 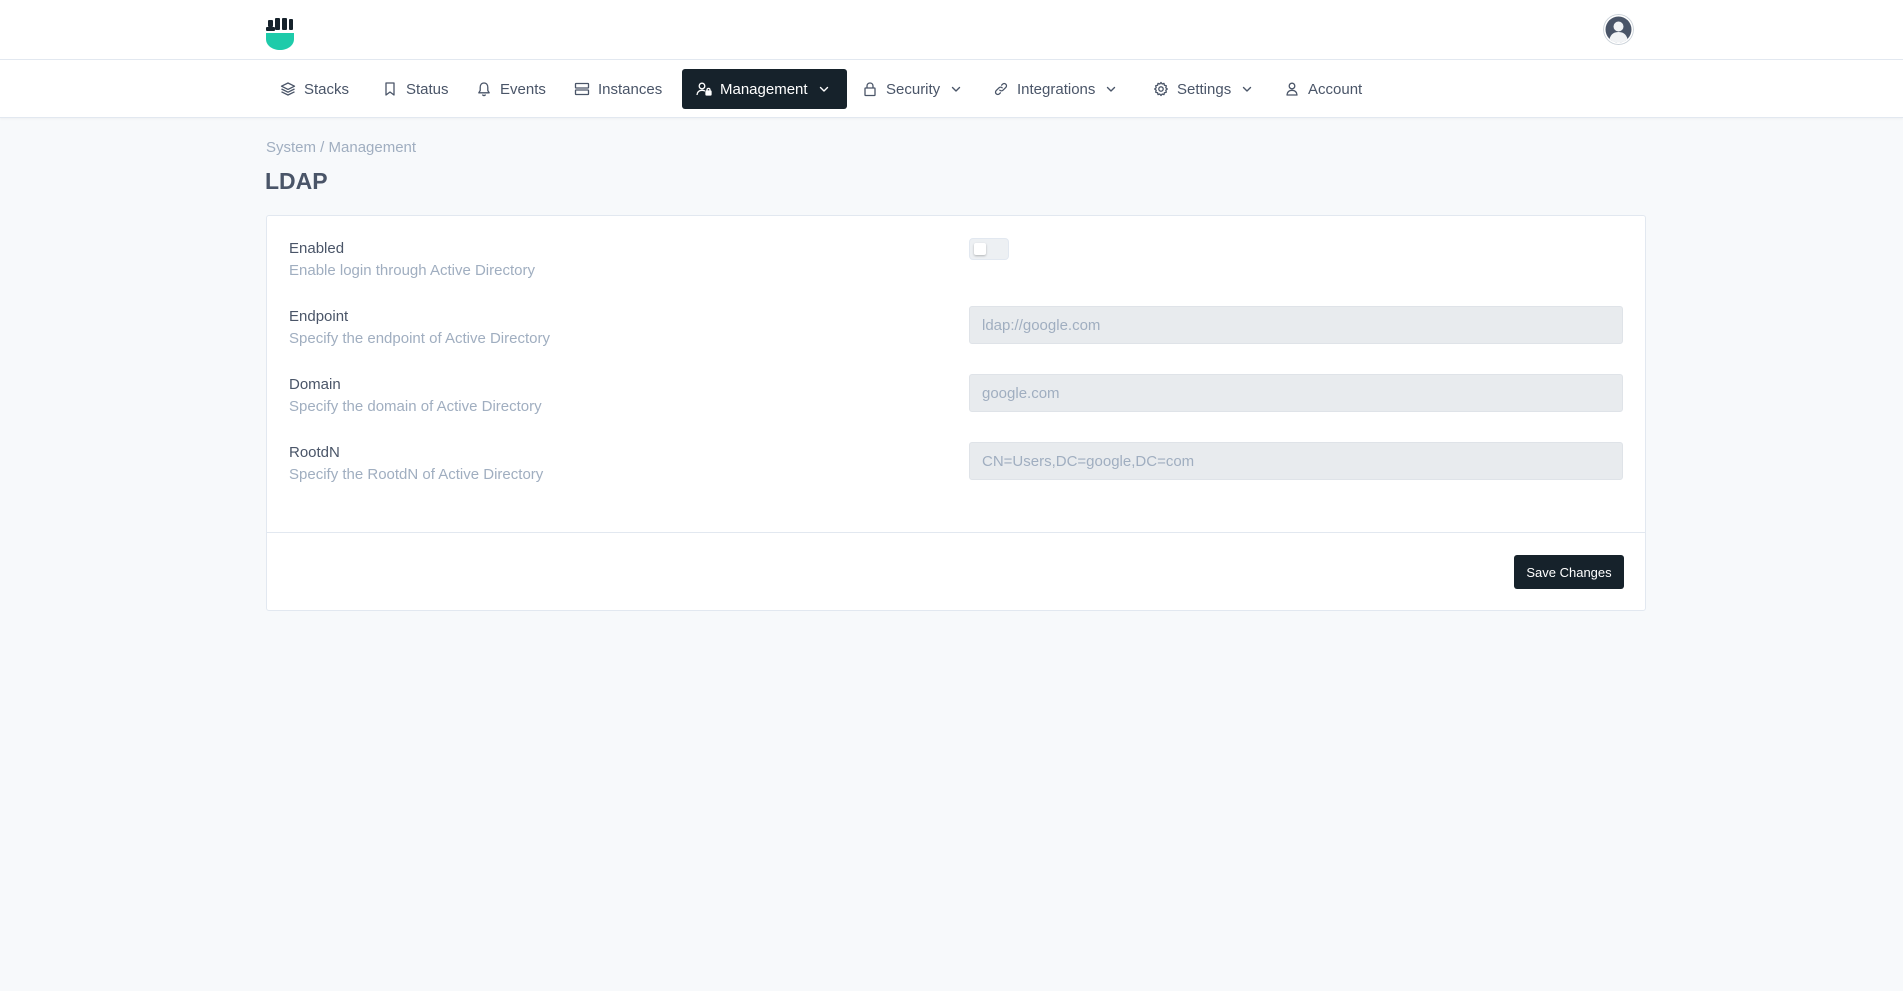 What do you see at coordinates (317, 248) in the screenshot?
I see `enabled-label: Enabled` at bounding box center [317, 248].